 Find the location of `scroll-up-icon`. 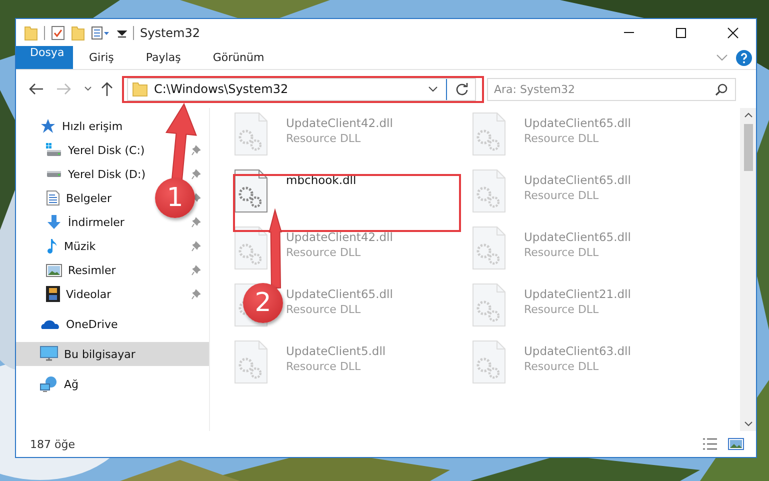

scroll-up-icon is located at coordinates (748, 115).